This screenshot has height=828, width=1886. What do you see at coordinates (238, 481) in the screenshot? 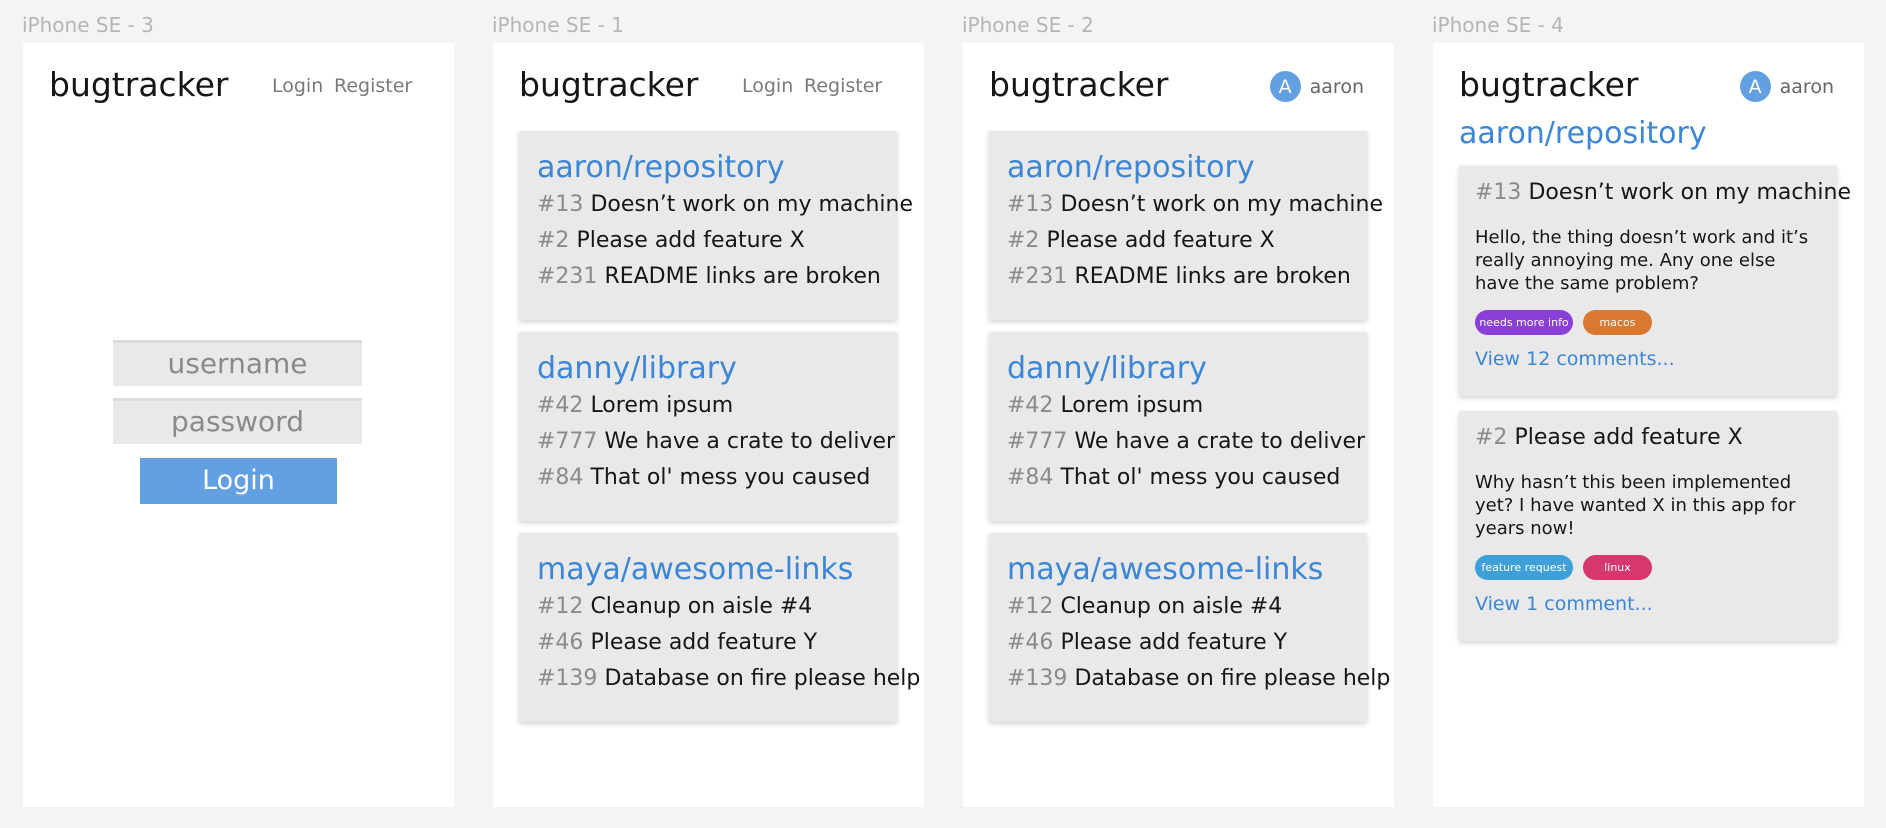
I see `login-button: Login` at bounding box center [238, 481].